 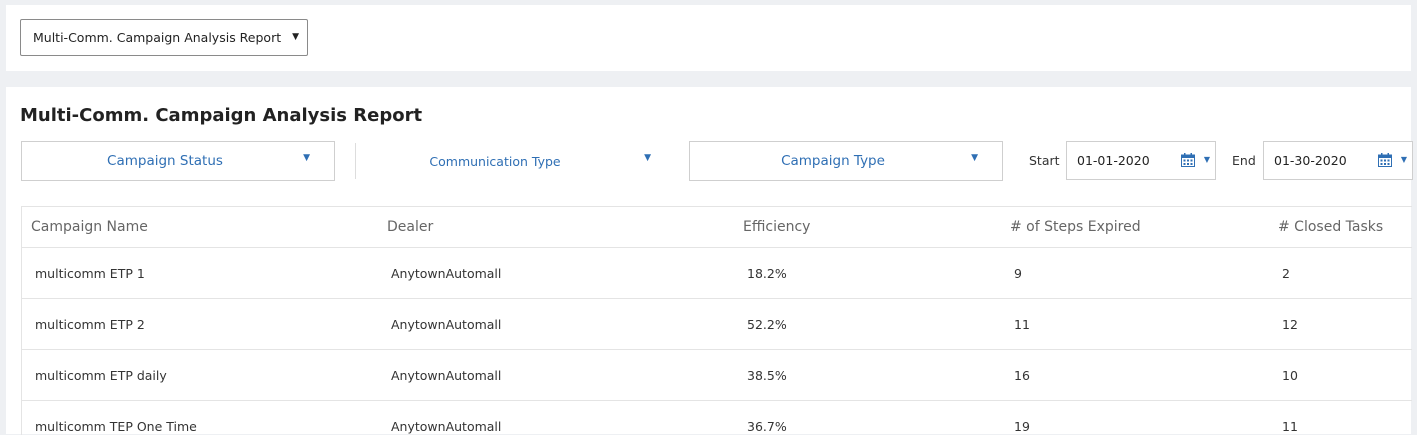 What do you see at coordinates (867, 418) in the screenshot?
I see `cell-efficiency: 36.7%` at bounding box center [867, 418].